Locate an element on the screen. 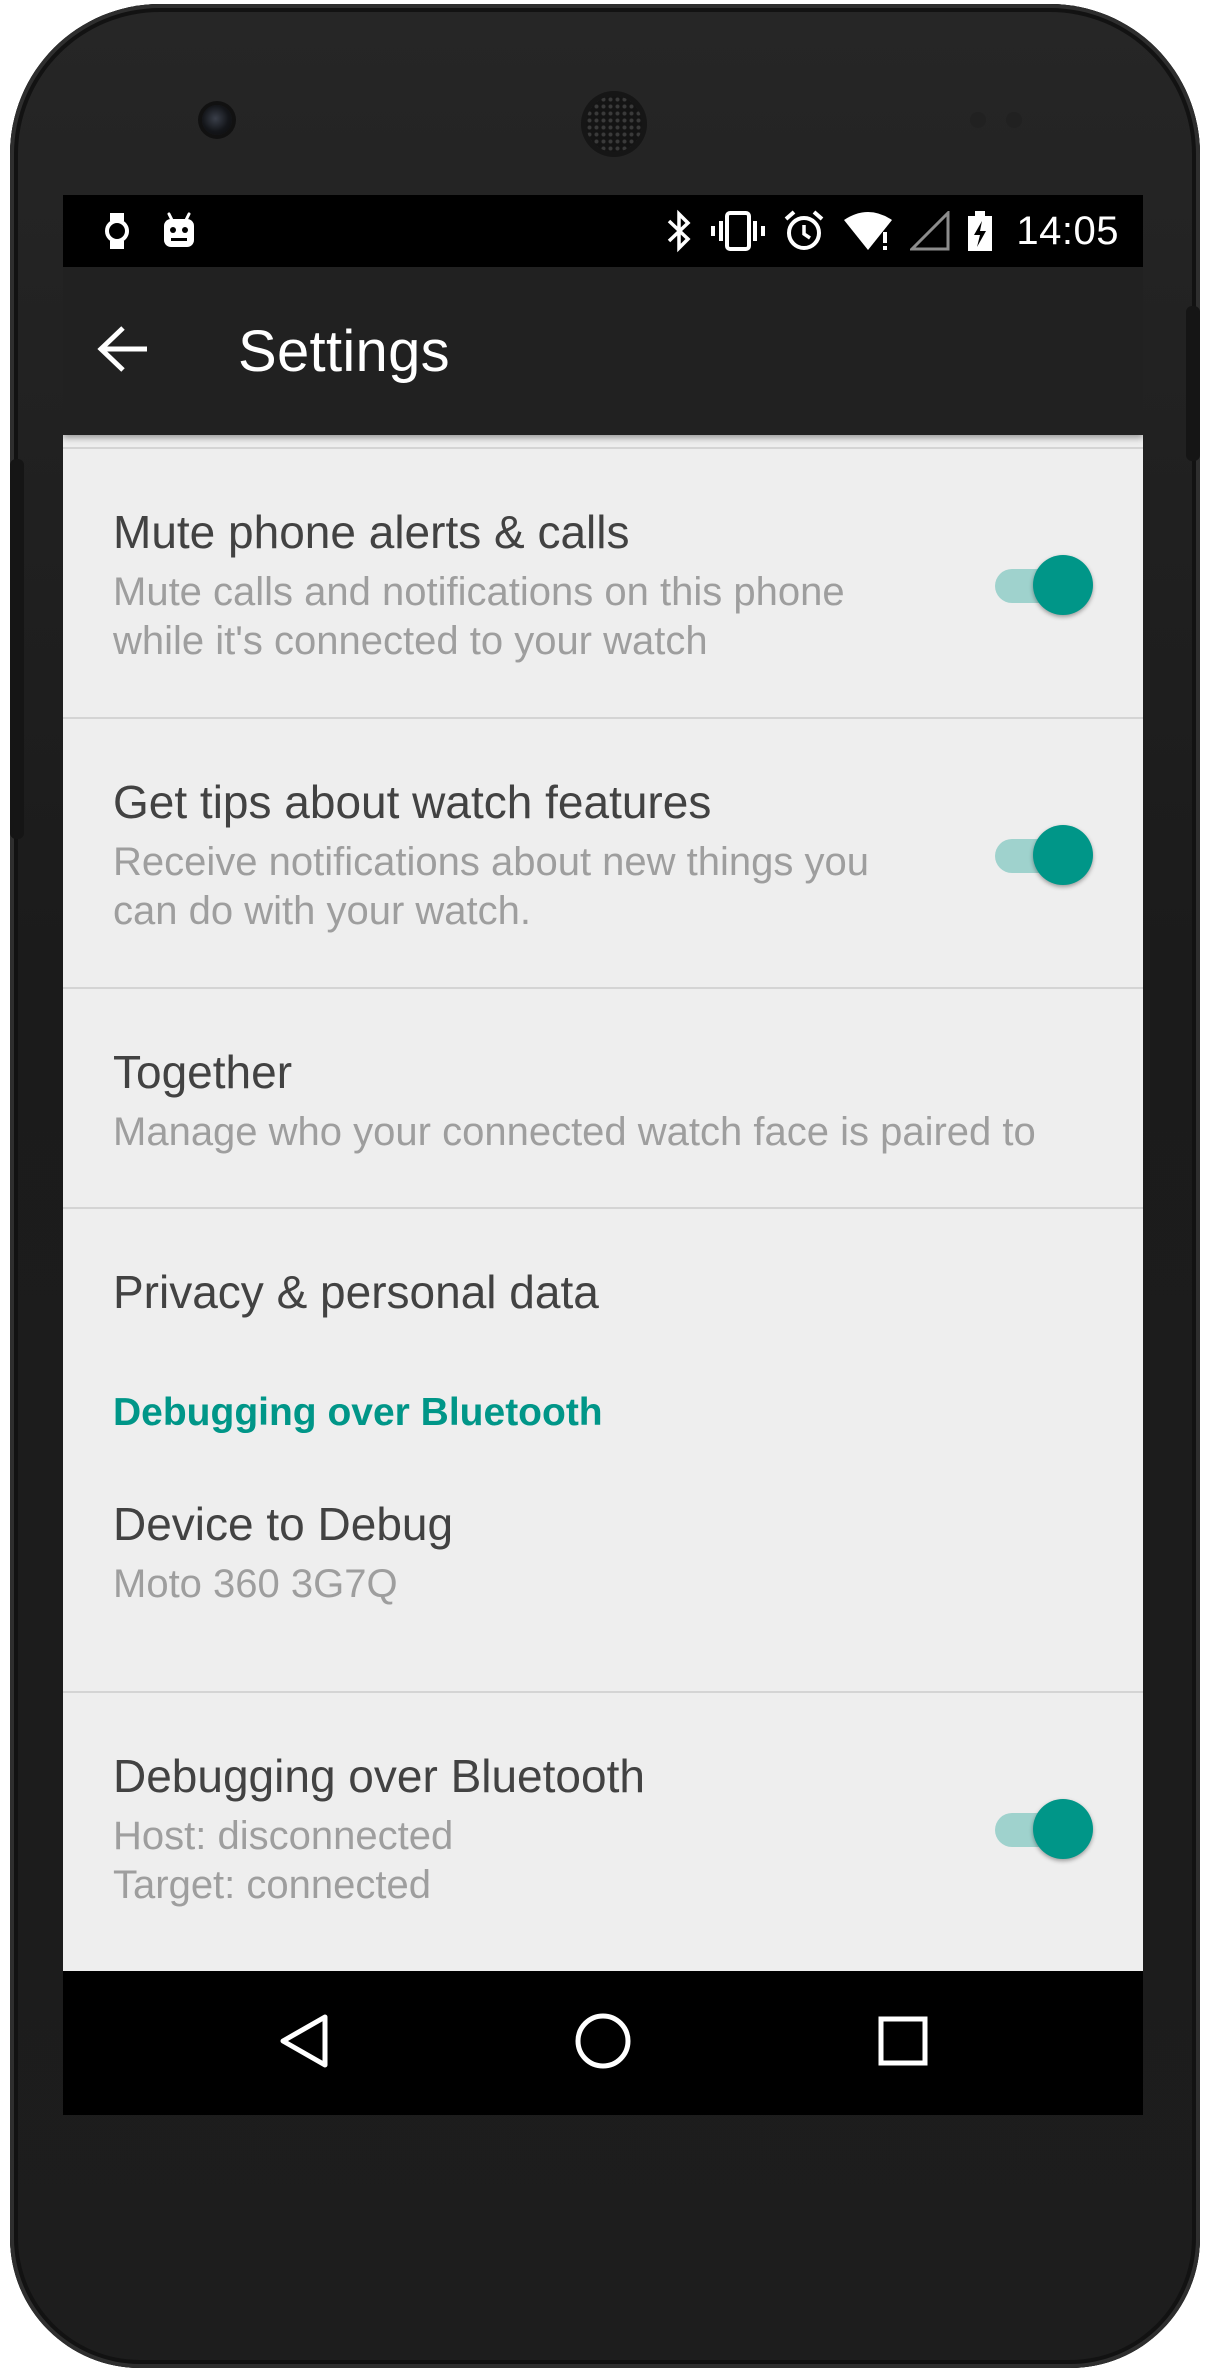 This screenshot has height=2375, width=1210. bluetooth-icon is located at coordinates (679, 231).